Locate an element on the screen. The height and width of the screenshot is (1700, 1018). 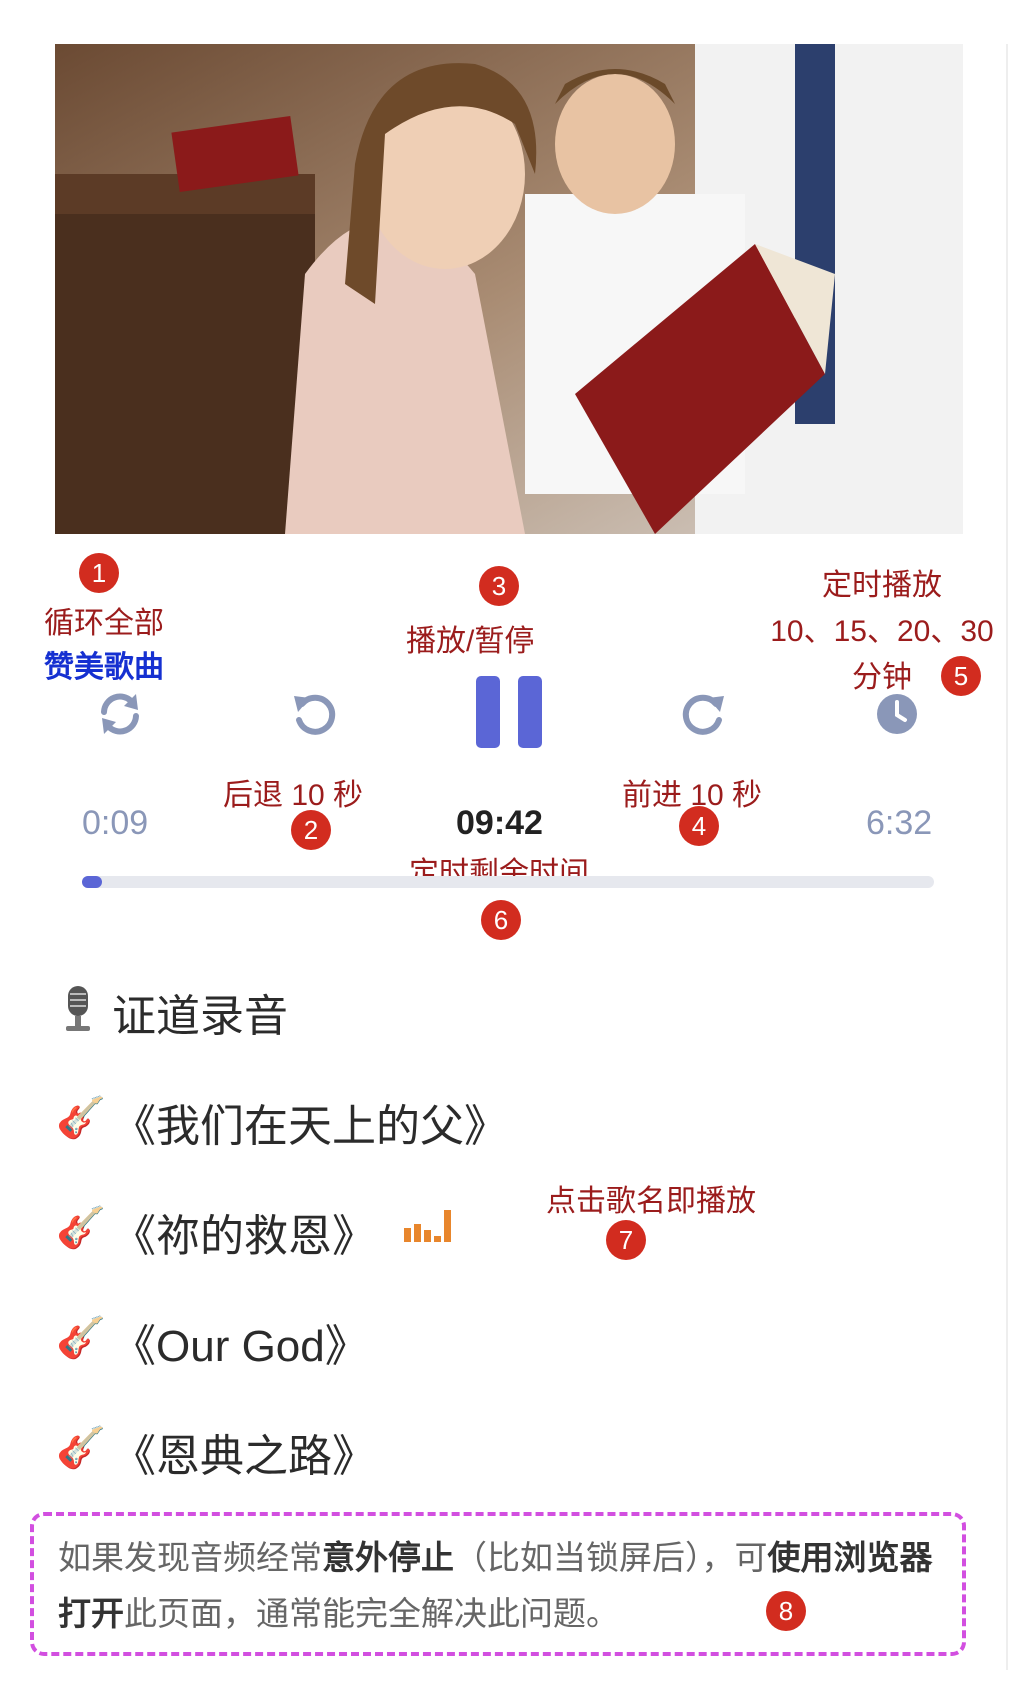
clock-icon is located at coordinates (897, 714).